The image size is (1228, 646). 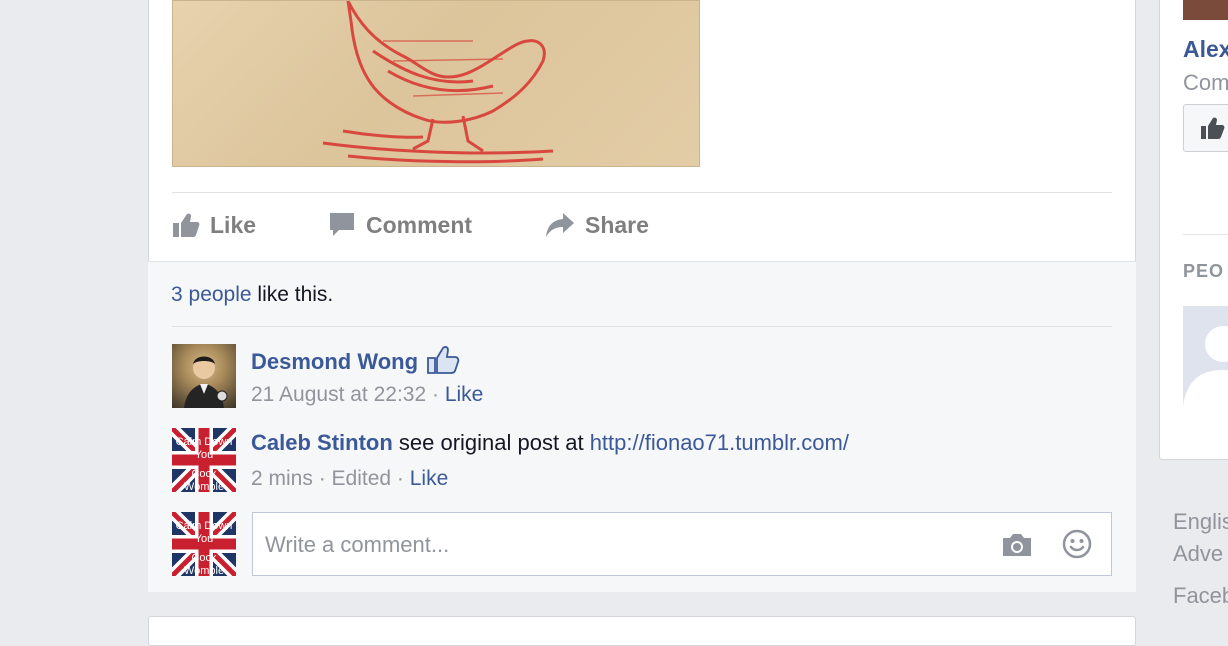 I want to click on edited-label: Edited, so click(x=362, y=478).